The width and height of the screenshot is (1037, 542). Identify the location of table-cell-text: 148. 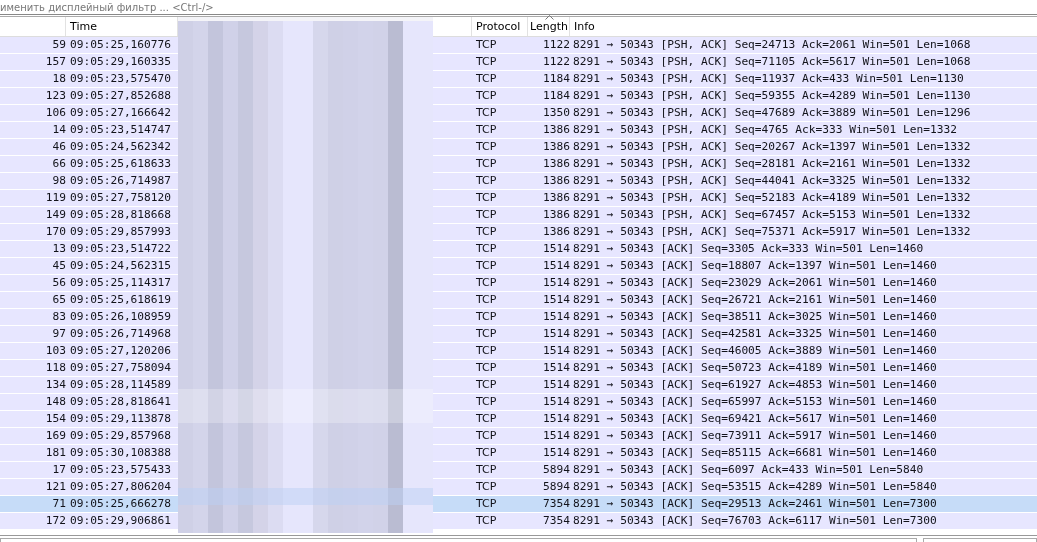
(55, 402).